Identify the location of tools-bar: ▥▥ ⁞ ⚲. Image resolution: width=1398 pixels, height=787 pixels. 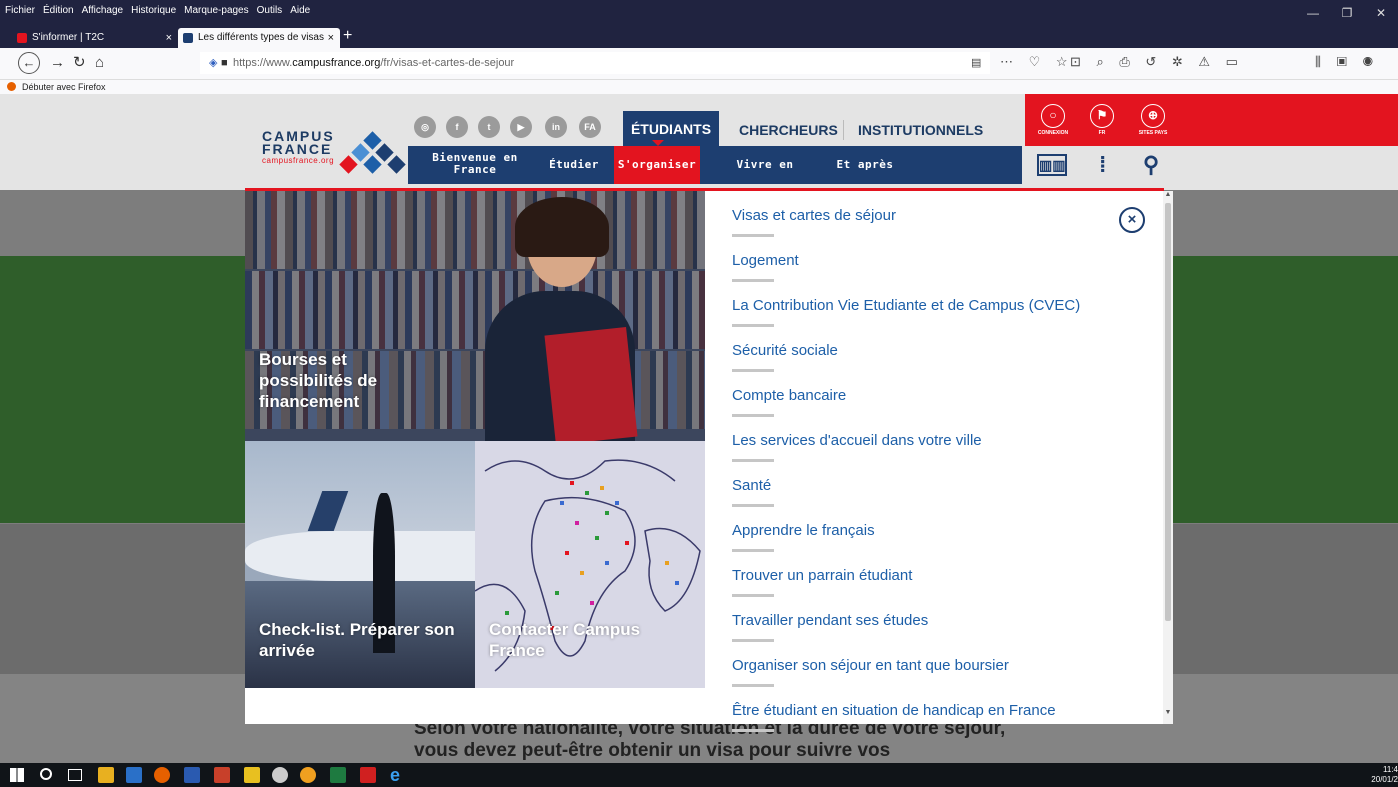
(1211, 165).